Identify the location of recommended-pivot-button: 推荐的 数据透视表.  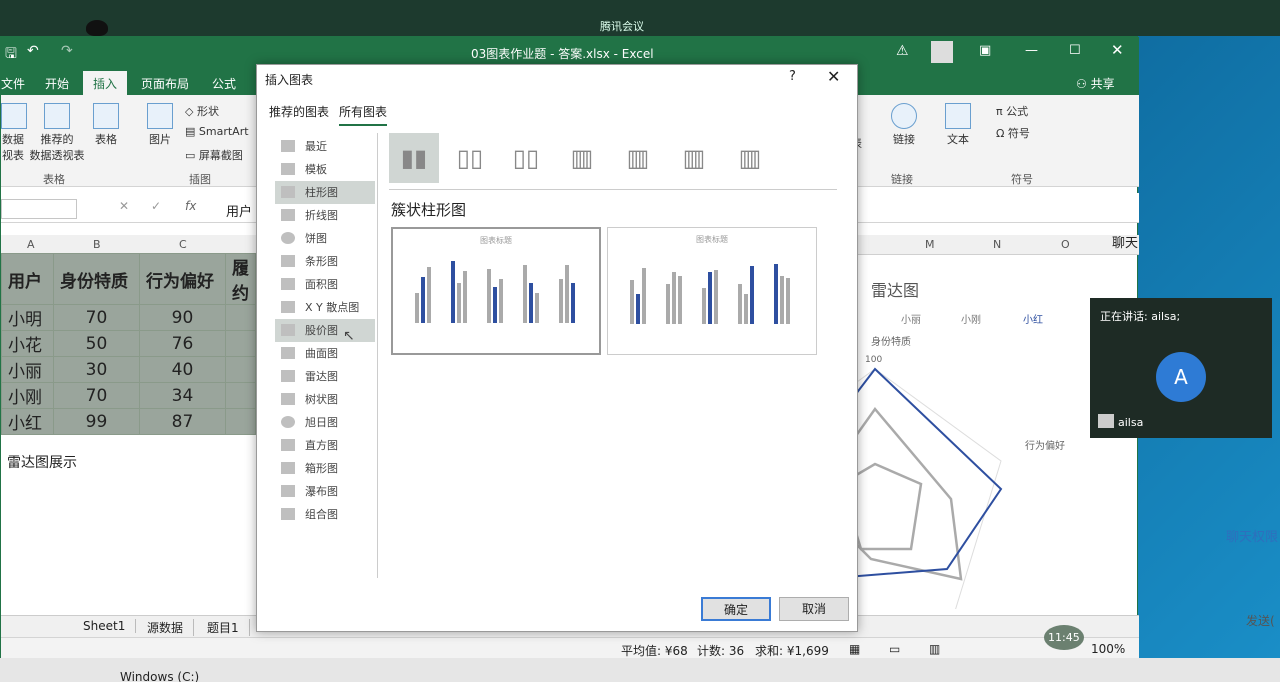
(57, 133).